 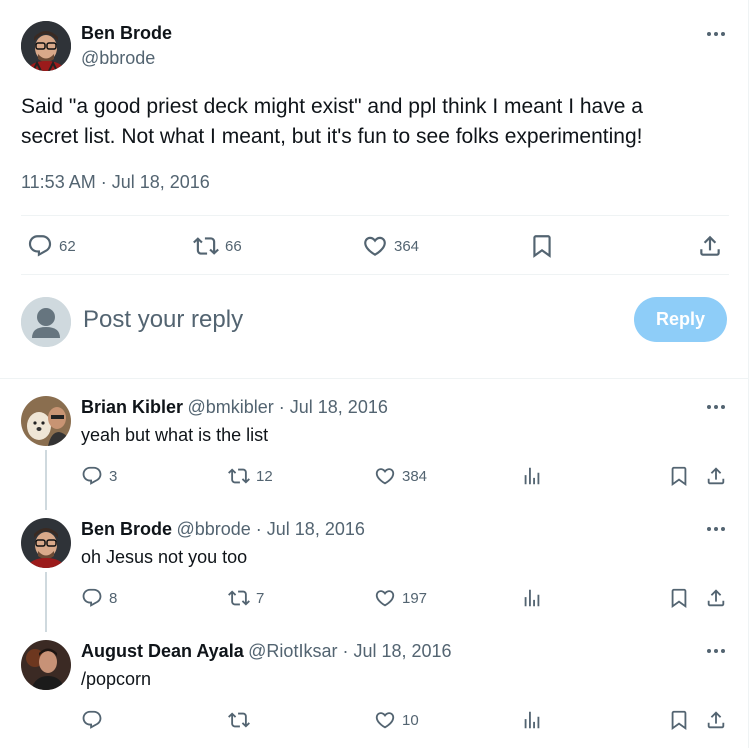 What do you see at coordinates (287, 407) in the screenshot?
I see `reply-meta: @bmkibler · Jul 18, 2016` at bounding box center [287, 407].